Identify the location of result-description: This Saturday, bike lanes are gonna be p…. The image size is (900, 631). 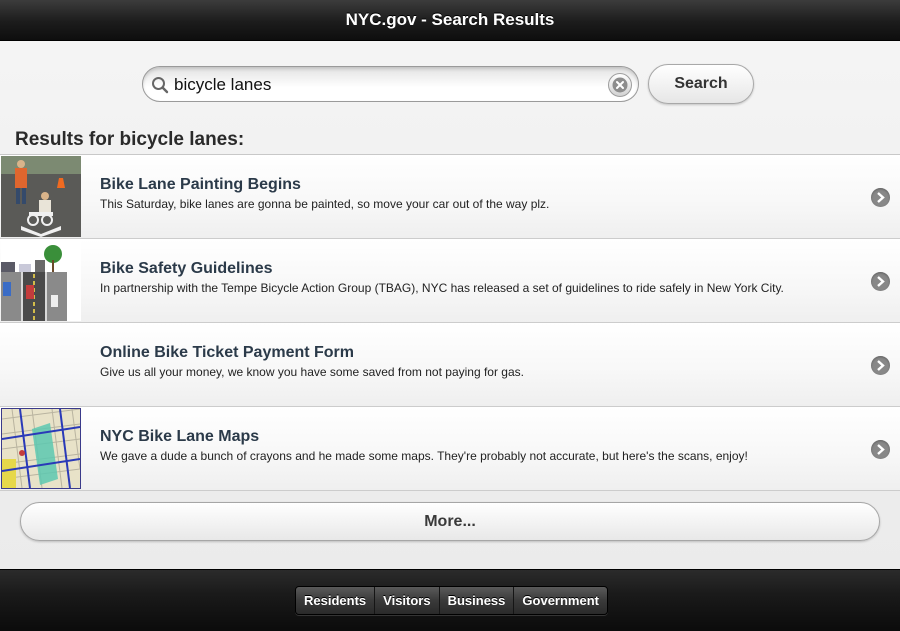
(325, 204).